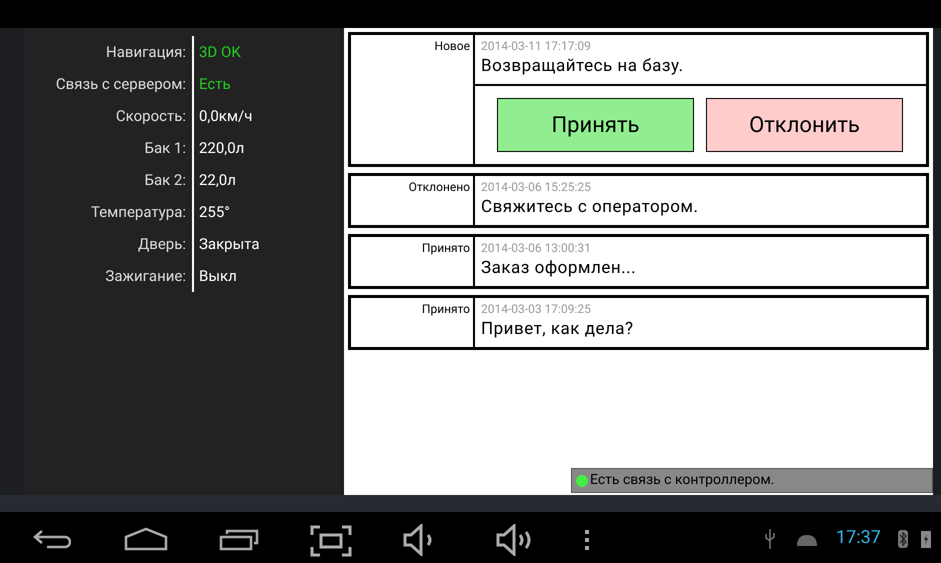 This screenshot has width=941, height=563. Describe the element at coordinates (214, 212) in the screenshot. I see `field-value: 255°` at that location.